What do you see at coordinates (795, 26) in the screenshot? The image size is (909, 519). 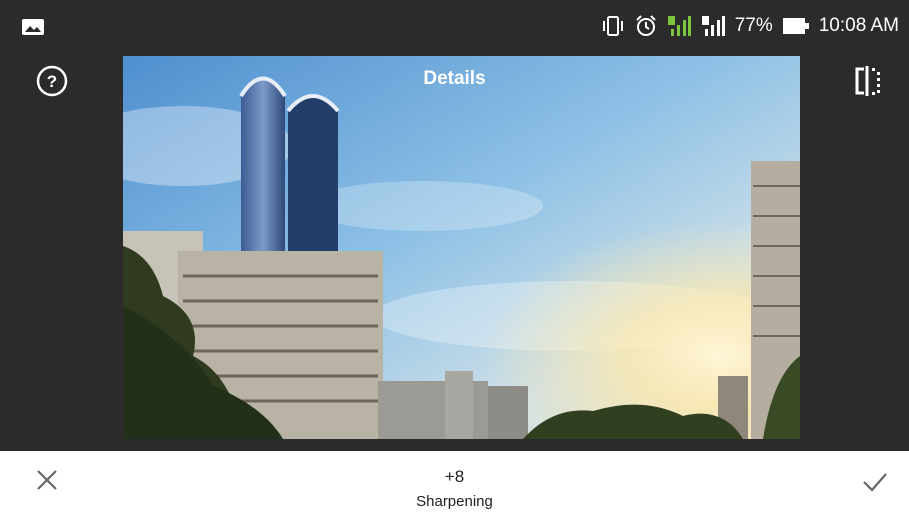 I see `battery-icon` at bounding box center [795, 26].